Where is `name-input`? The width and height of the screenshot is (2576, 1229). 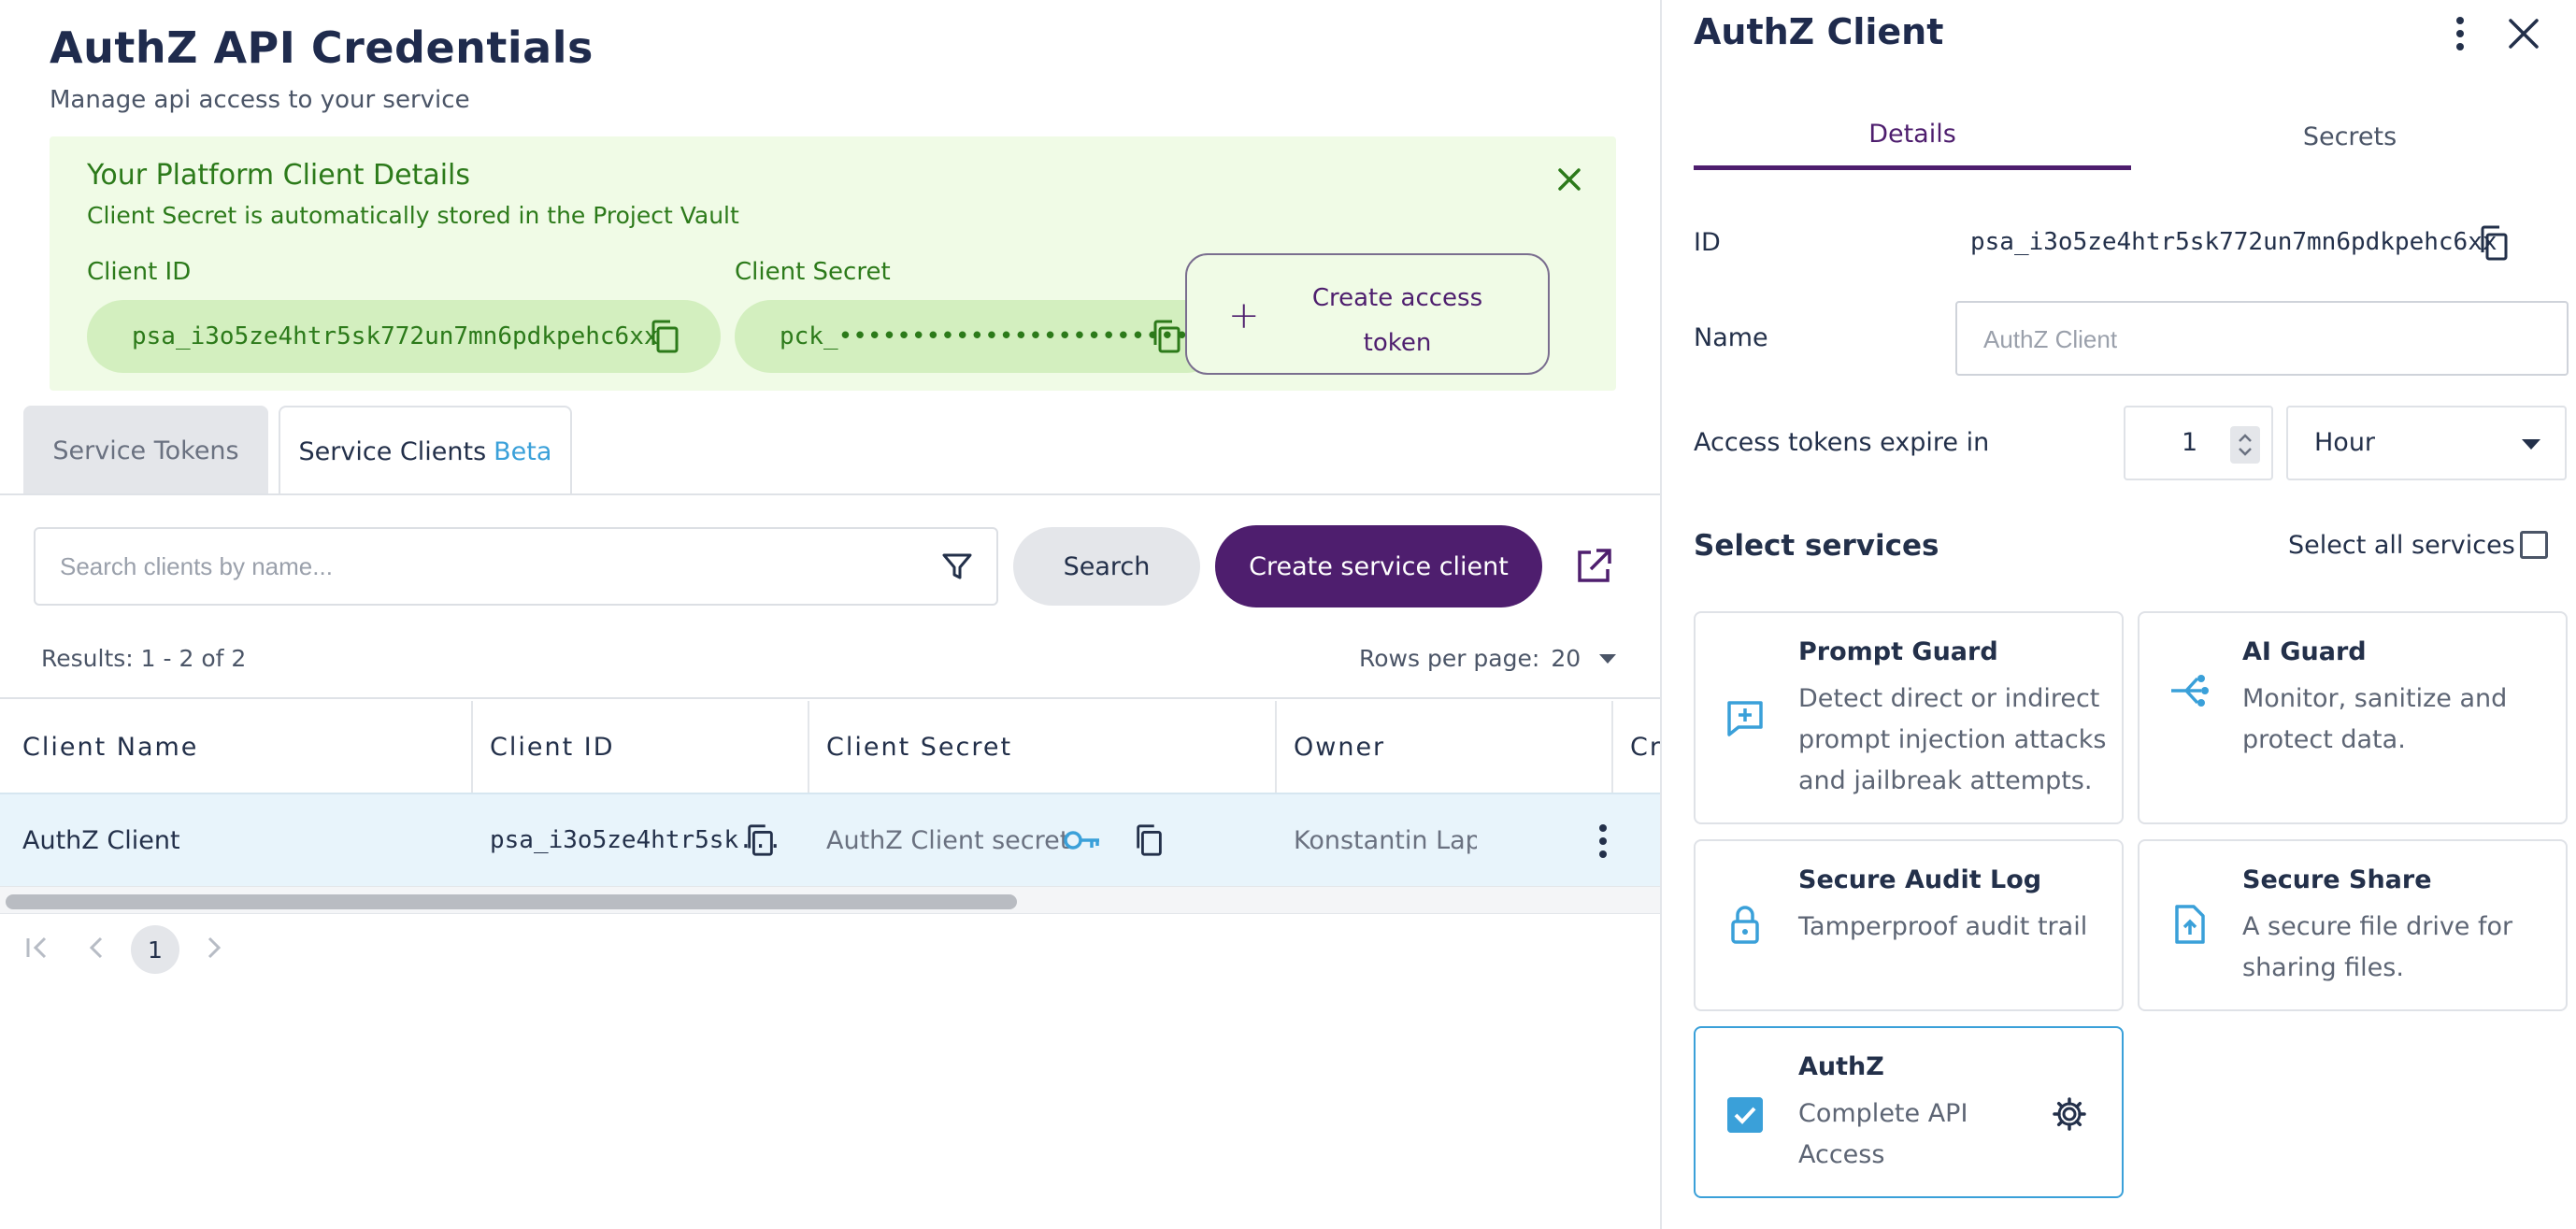
name-input is located at coordinates (2263, 339).